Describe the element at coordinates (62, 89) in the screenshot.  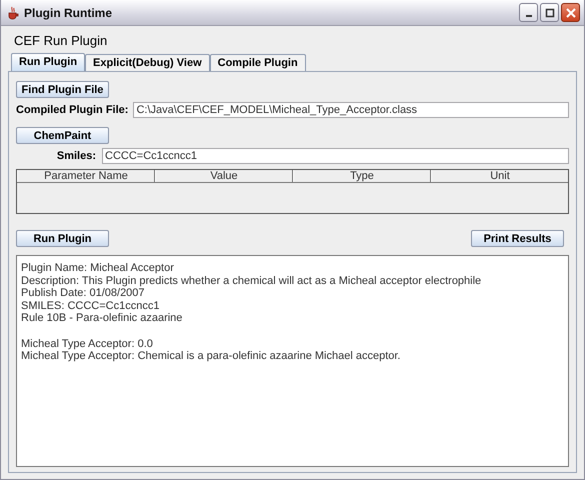
I see `find-plugin-file-button: Find Plugin File` at that location.